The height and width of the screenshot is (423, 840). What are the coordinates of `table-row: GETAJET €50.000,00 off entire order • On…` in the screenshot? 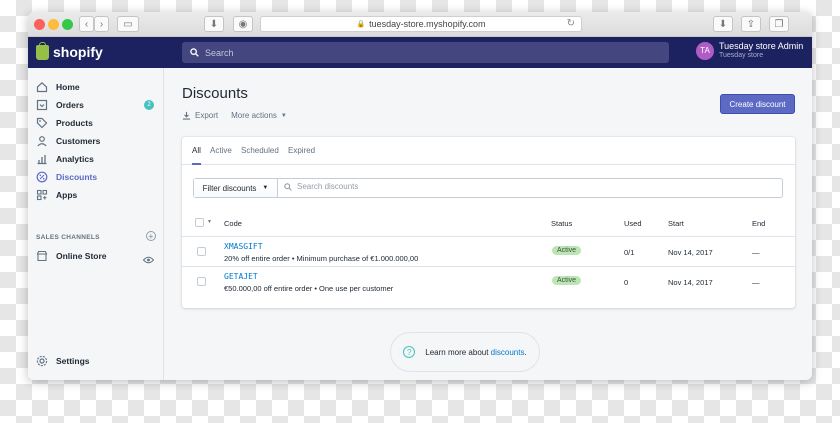 It's located at (488, 281).